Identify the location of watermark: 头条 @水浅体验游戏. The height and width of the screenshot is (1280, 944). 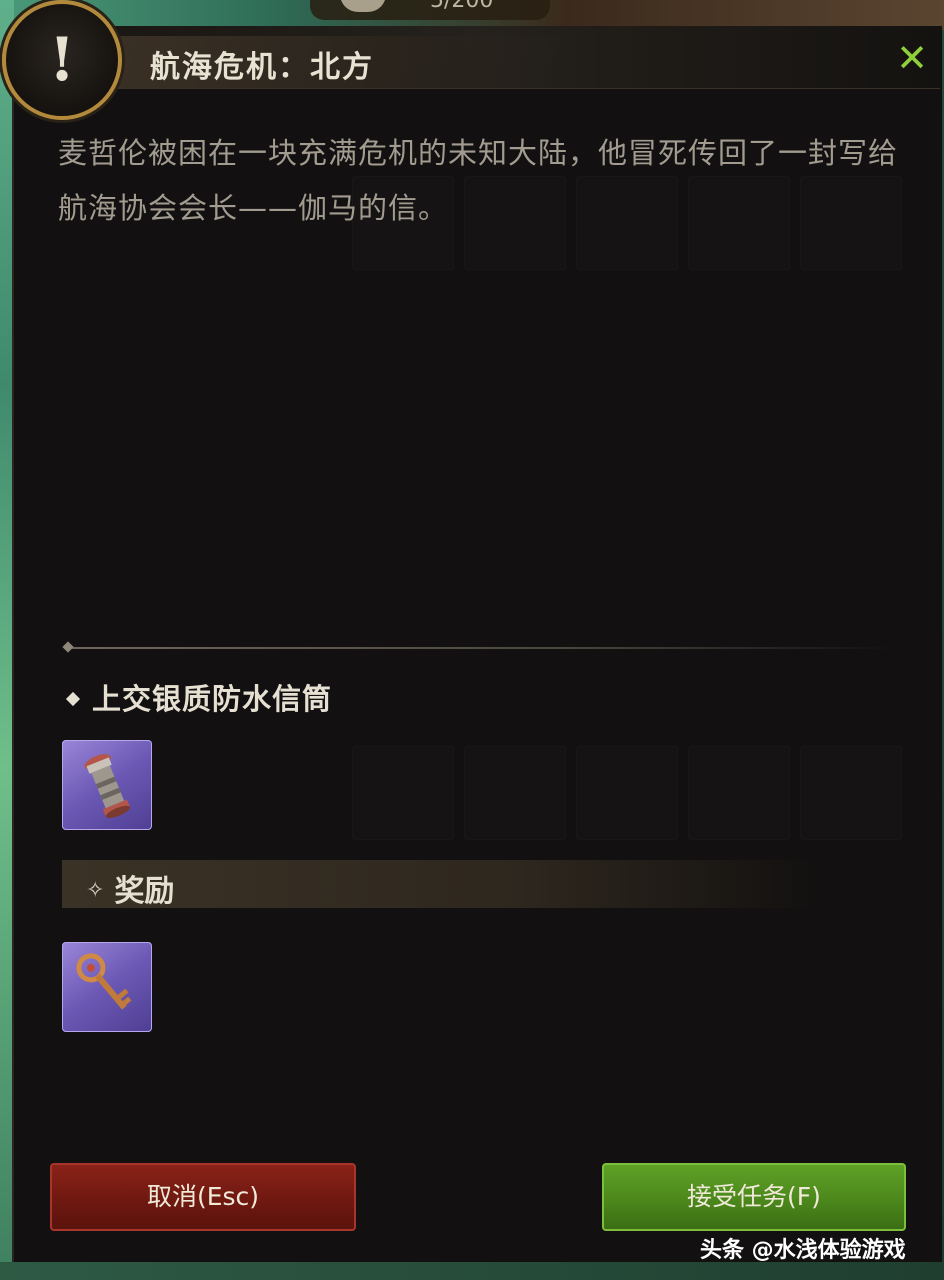
(803, 1250).